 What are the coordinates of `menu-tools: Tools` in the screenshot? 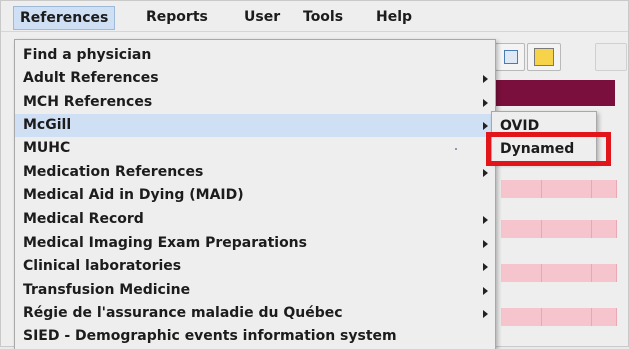 It's located at (323, 17).